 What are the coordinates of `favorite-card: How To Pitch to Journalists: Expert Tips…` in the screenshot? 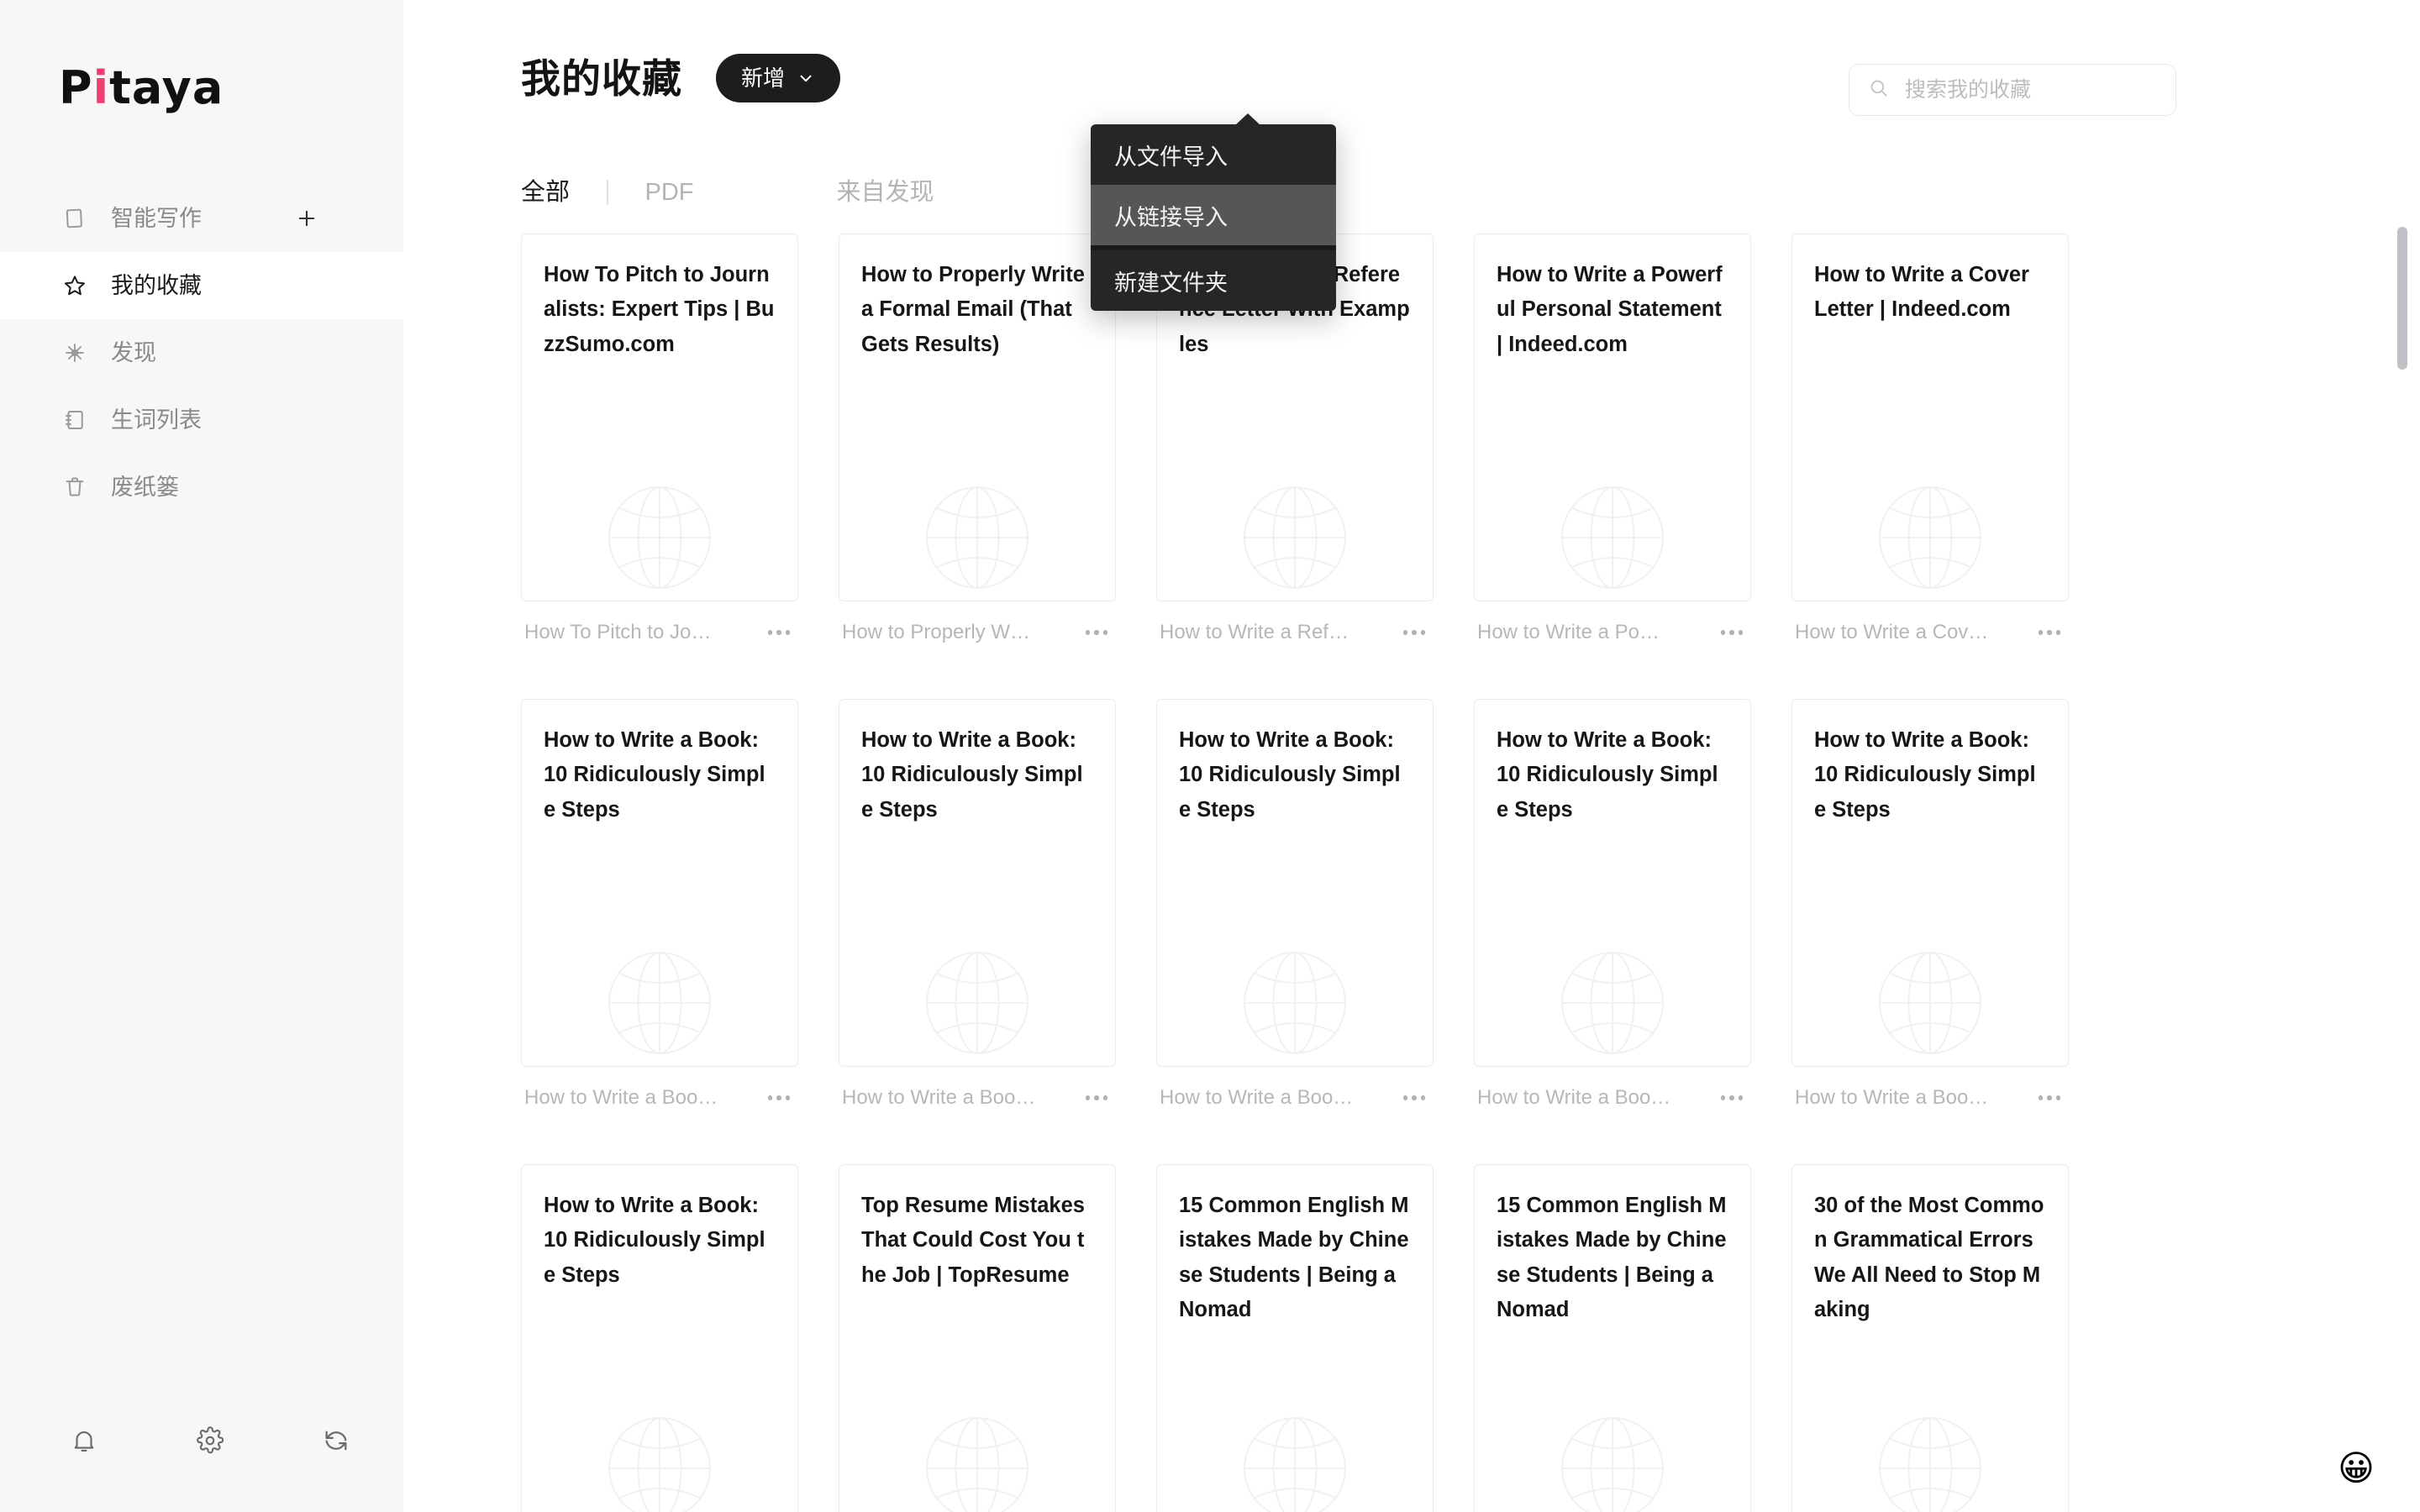 It's located at (659, 449).